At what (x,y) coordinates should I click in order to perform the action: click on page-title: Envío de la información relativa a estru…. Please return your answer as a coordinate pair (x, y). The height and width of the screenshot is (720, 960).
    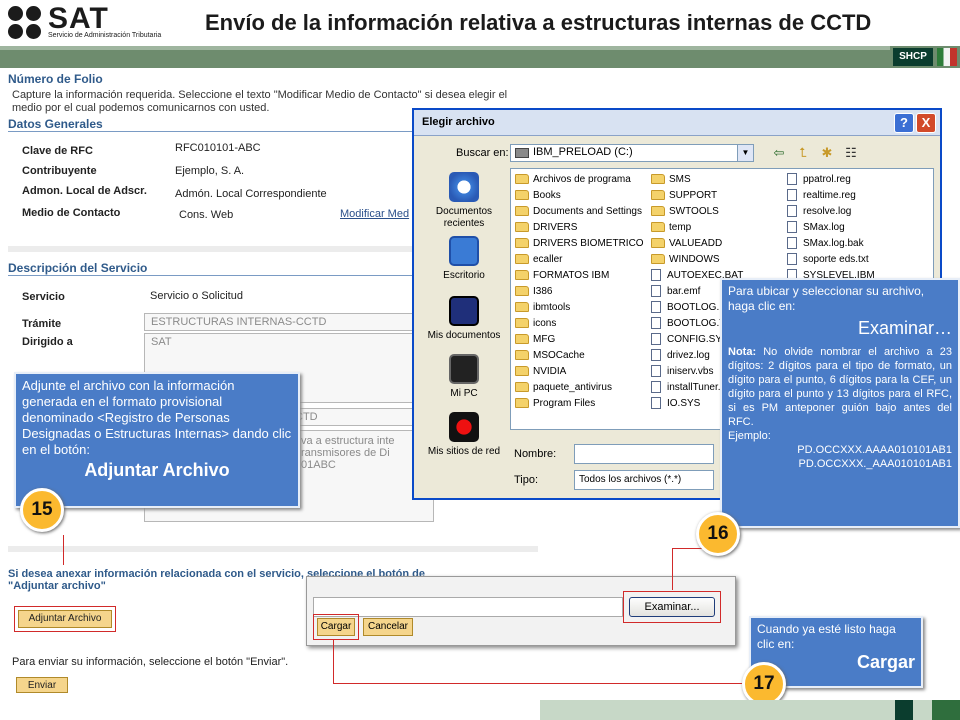
    Looking at the image, I should click on (538, 22).